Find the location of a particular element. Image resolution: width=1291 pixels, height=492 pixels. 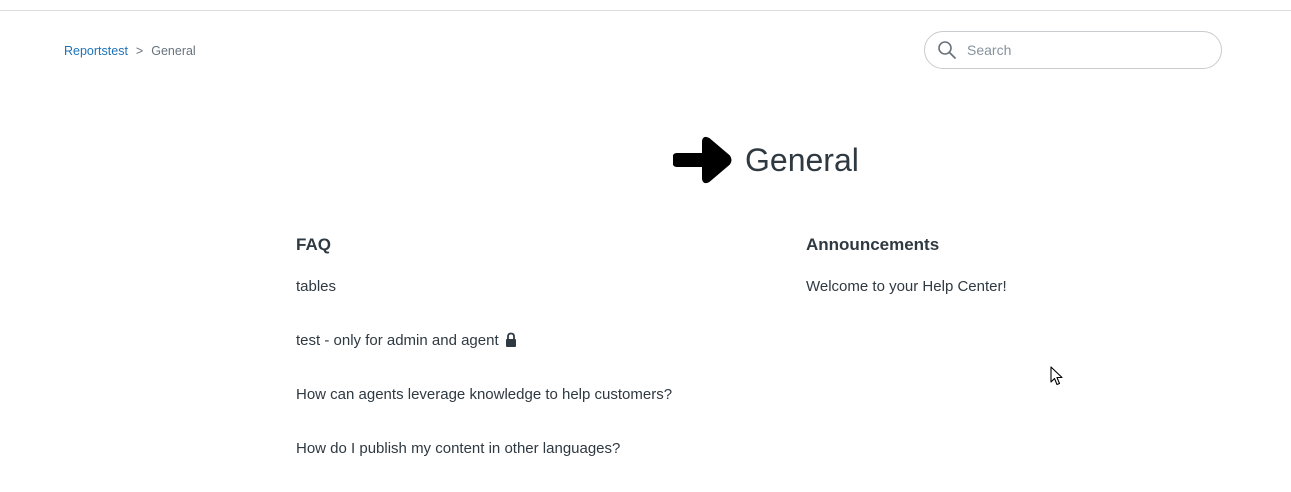

article-link-tables: tables is located at coordinates (316, 287).